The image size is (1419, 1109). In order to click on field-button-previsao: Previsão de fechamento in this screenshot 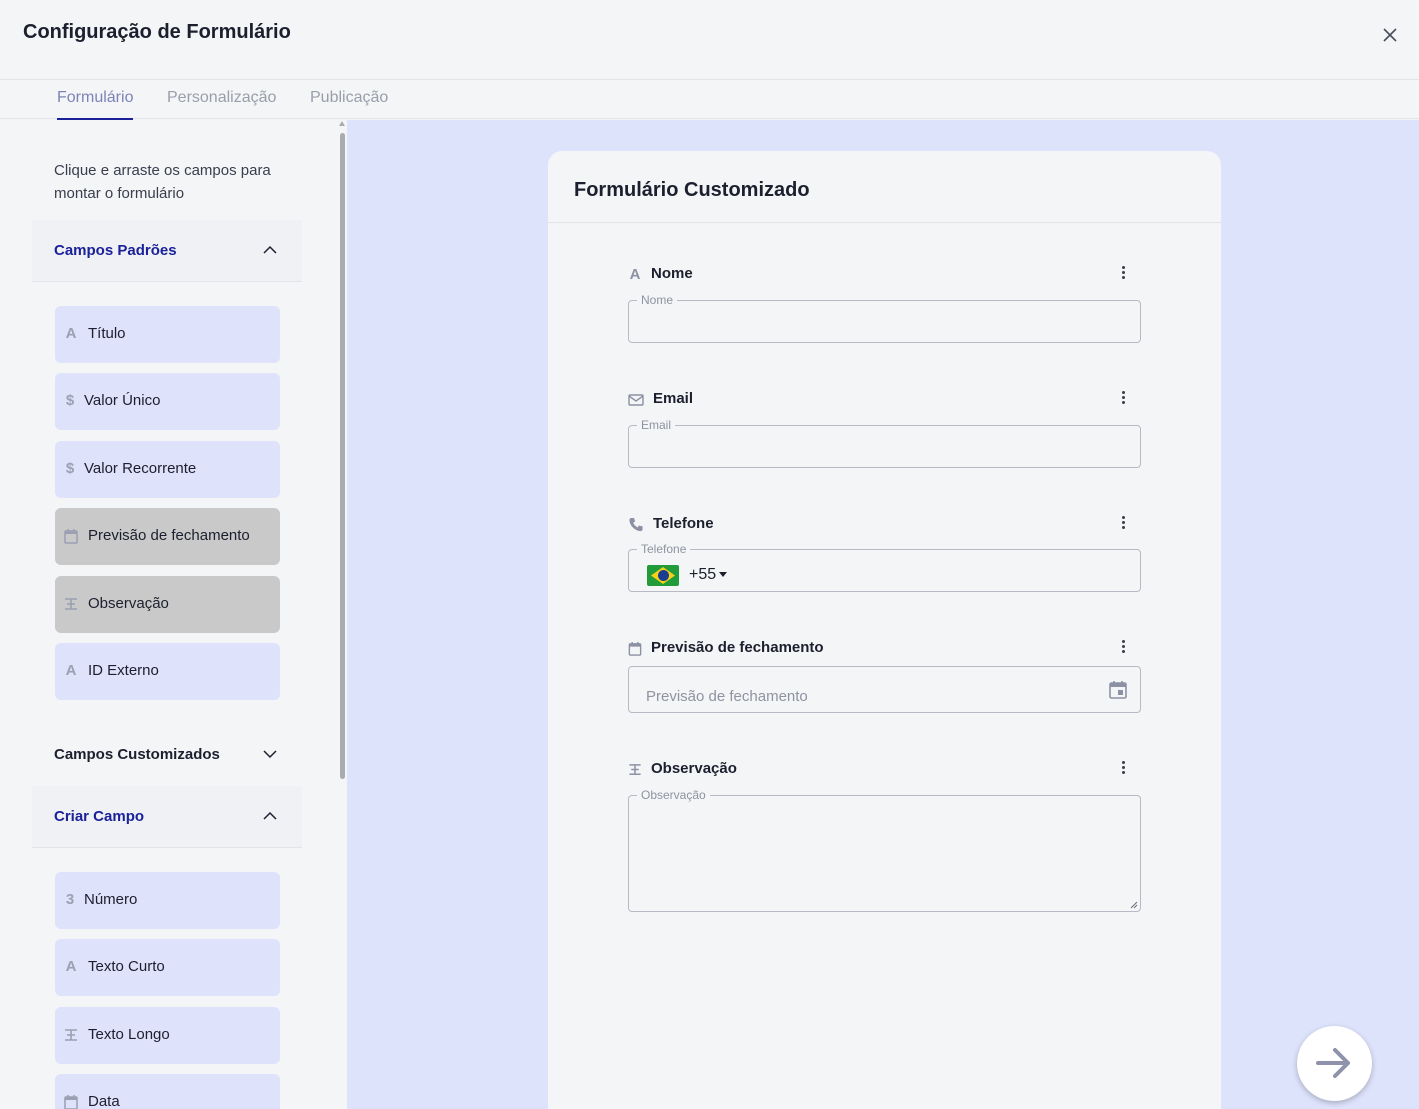, I will do `click(167, 536)`.